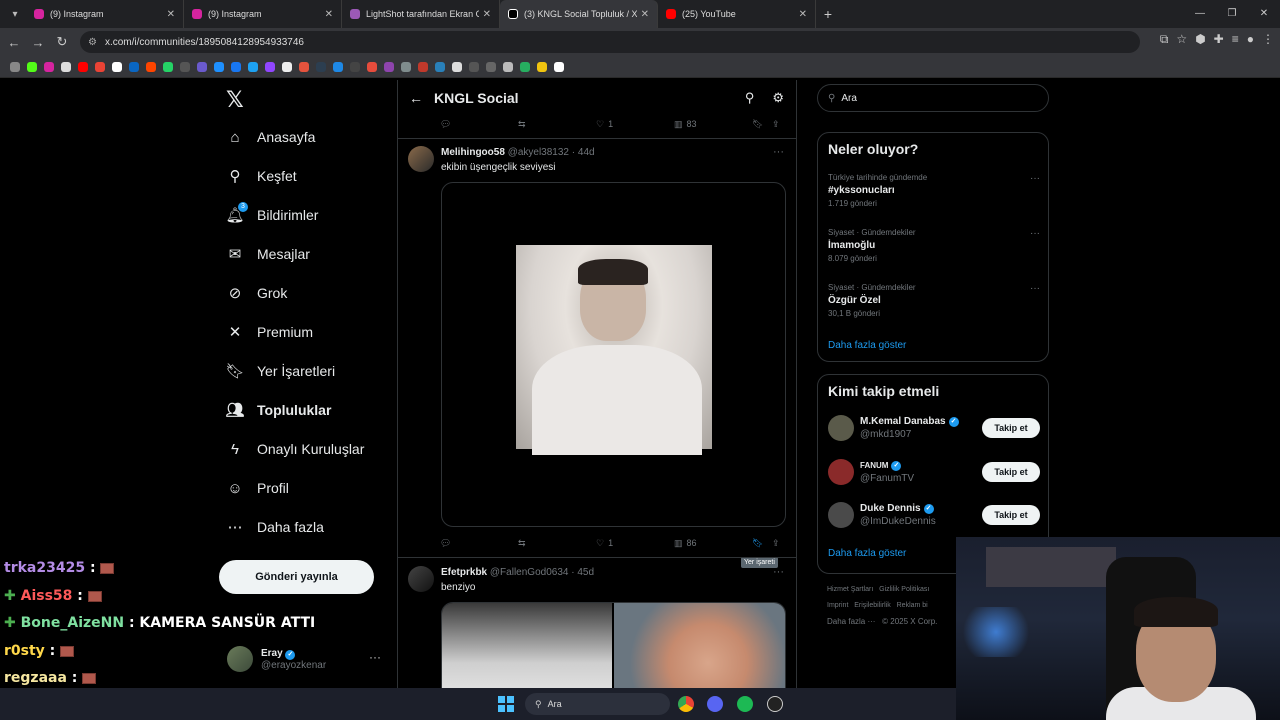  What do you see at coordinates (235, 100) in the screenshot?
I see `x-logo-icon: 𝕏` at bounding box center [235, 100].